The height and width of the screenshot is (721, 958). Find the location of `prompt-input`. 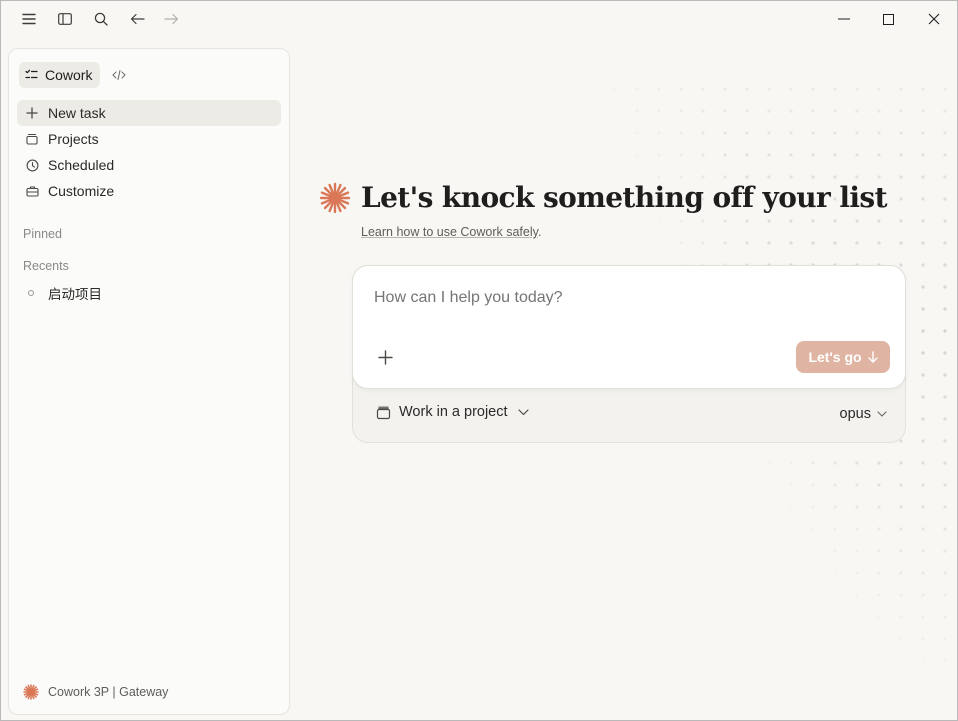

prompt-input is located at coordinates (614, 298).